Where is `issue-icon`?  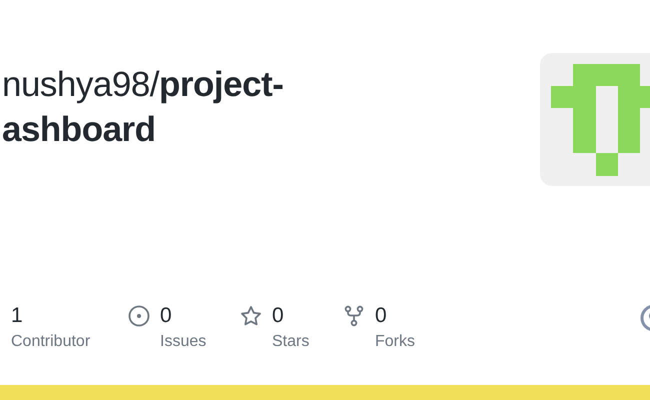 issue-icon is located at coordinates (139, 316).